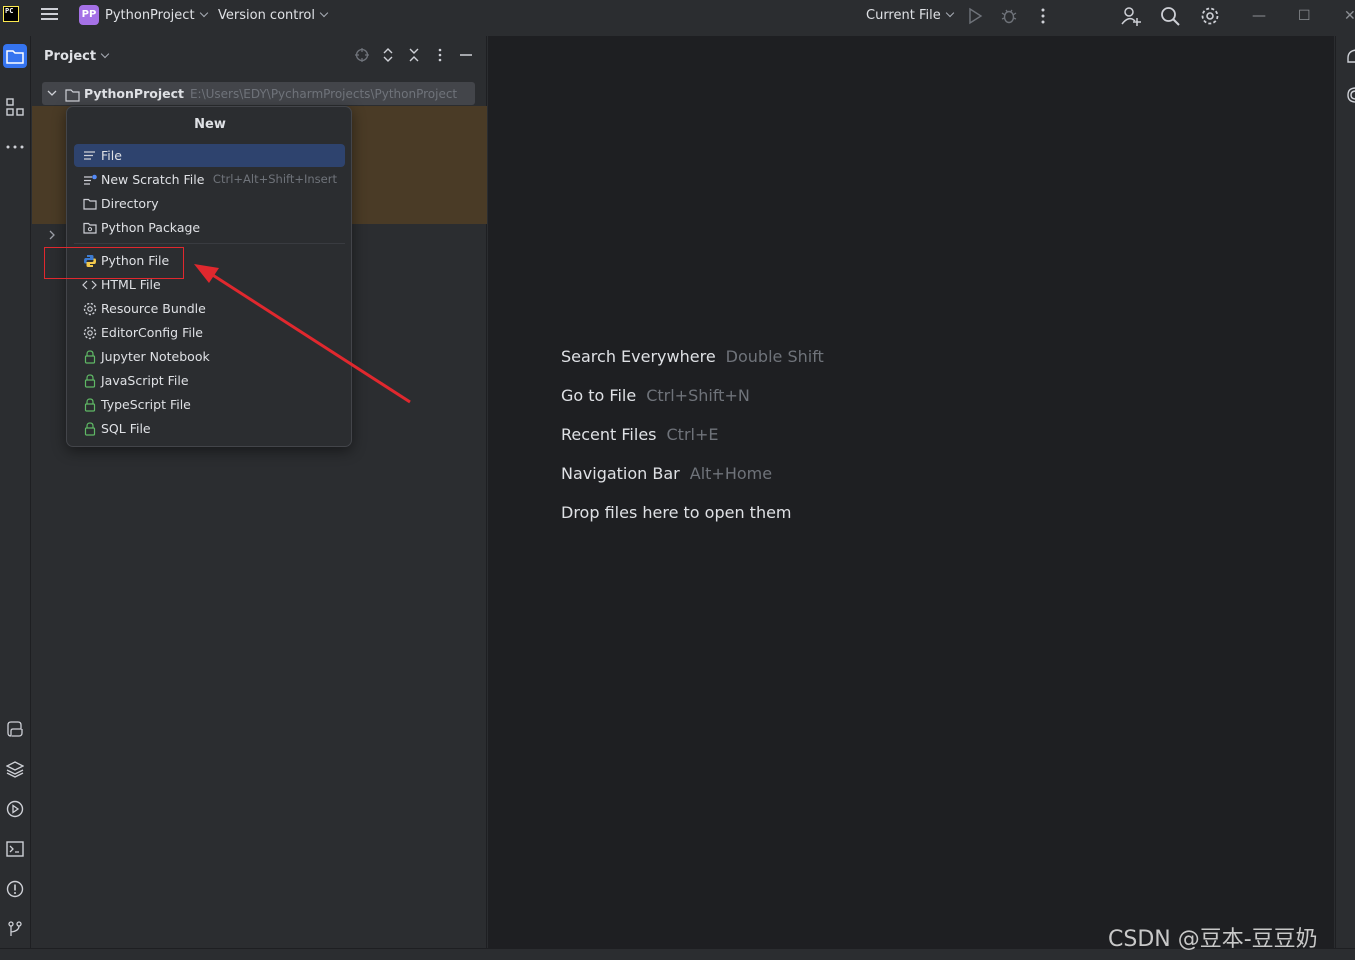  Describe the element at coordinates (15, 769) in the screenshot. I see `layers-icon` at that location.